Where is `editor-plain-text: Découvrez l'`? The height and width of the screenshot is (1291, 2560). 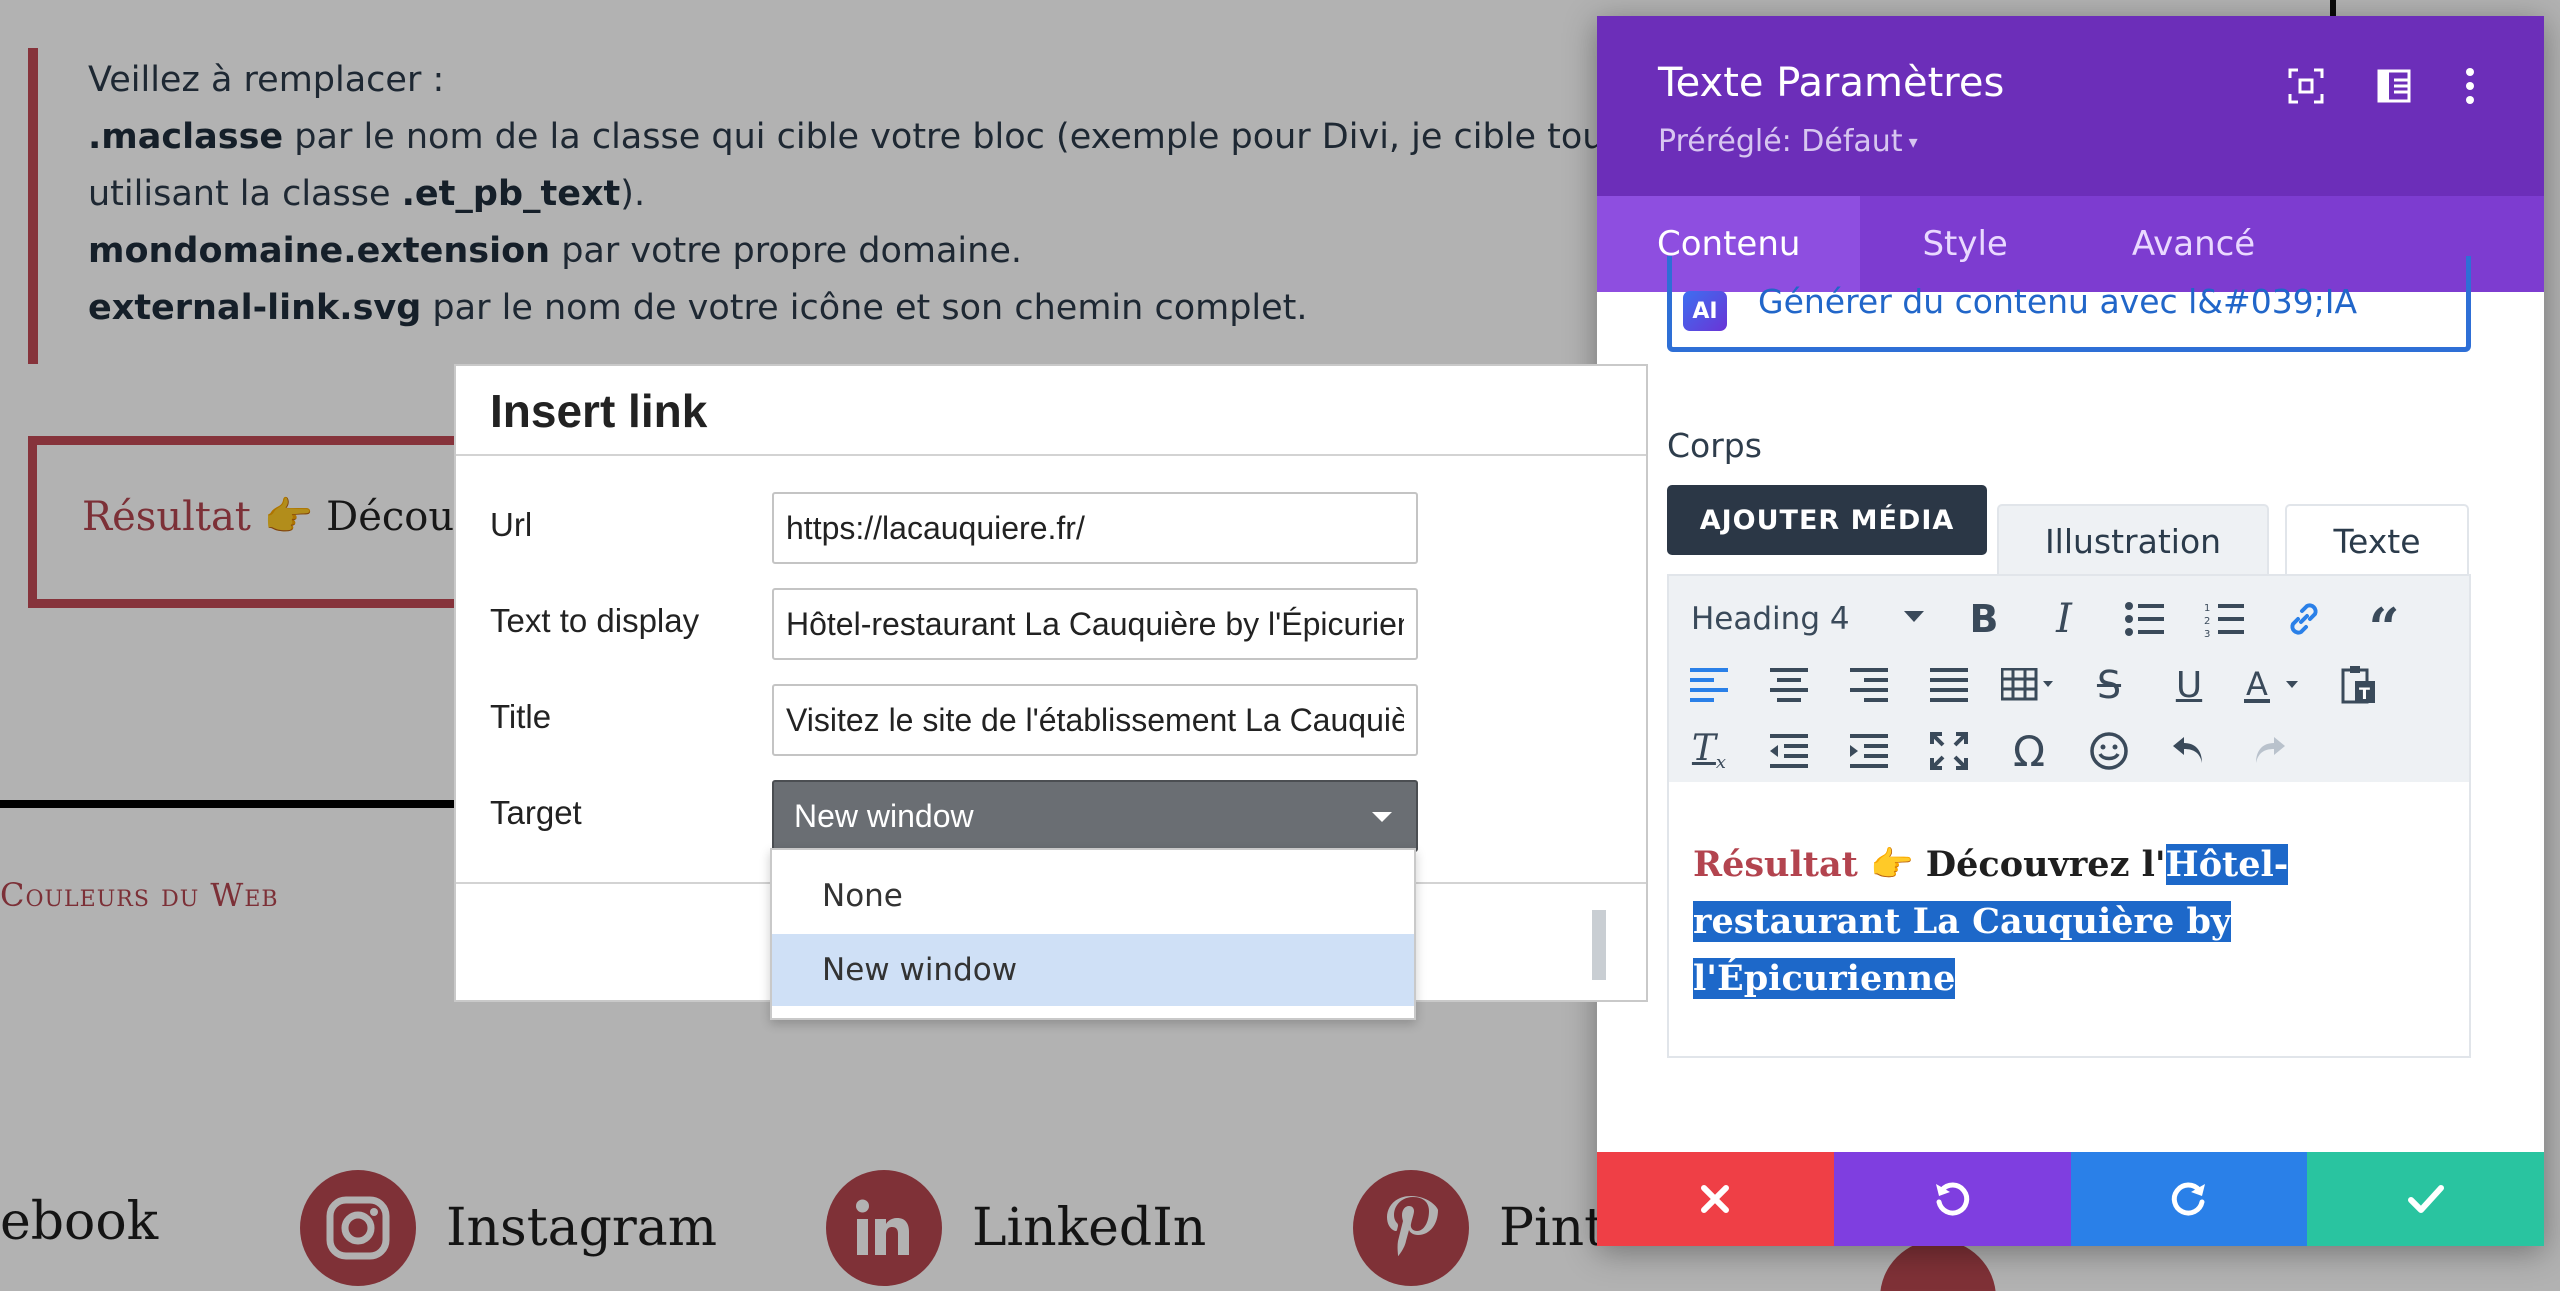 editor-plain-text: Découvrez l' is located at coordinates (2045, 864).